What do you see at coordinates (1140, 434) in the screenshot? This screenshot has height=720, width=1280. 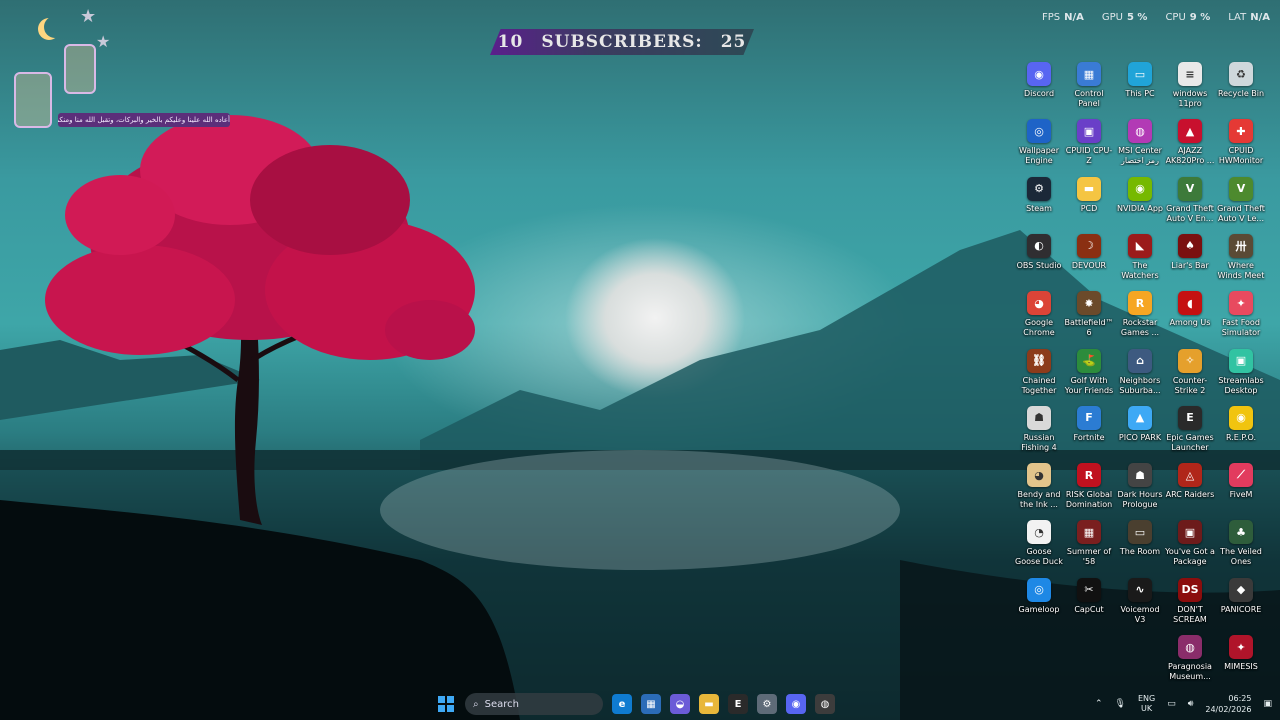 I see `desktop-shortcut: ▲ PICO PARK` at bounding box center [1140, 434].